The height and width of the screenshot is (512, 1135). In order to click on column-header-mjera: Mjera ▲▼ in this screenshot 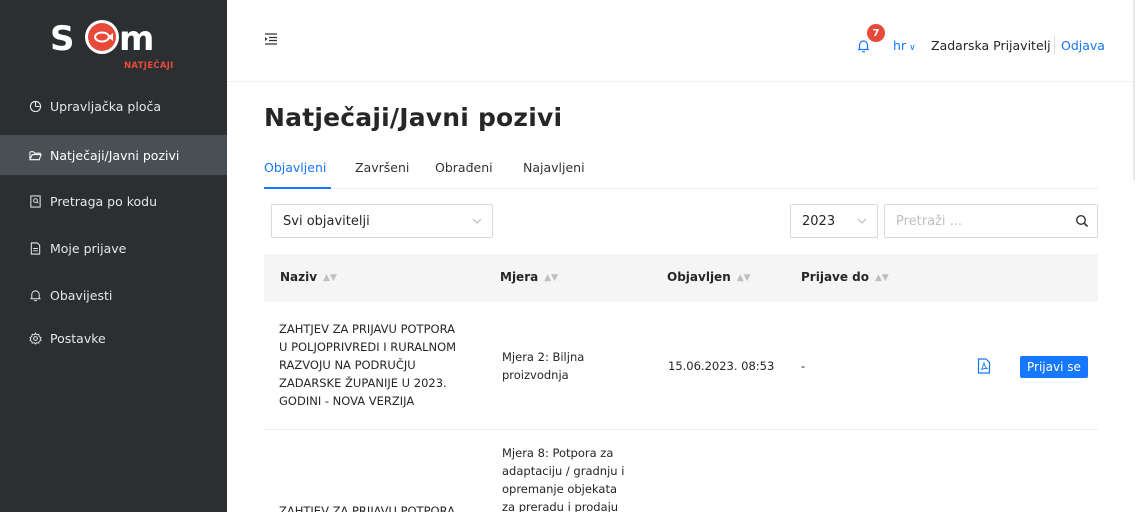, I will do `click(529, 277)`.